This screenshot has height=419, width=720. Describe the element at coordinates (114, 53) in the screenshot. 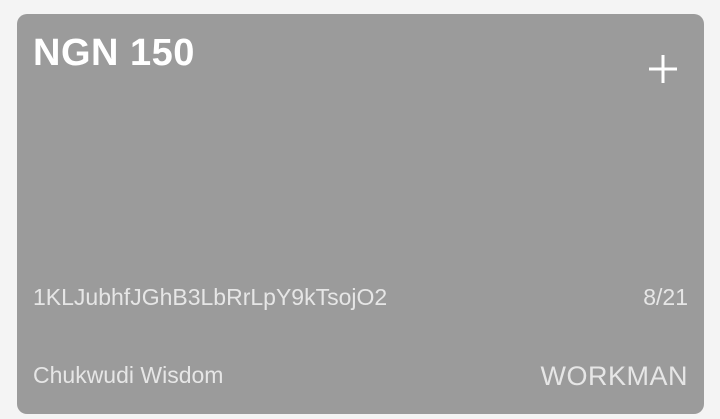

I see `card-amount: NGN 150` at that location.